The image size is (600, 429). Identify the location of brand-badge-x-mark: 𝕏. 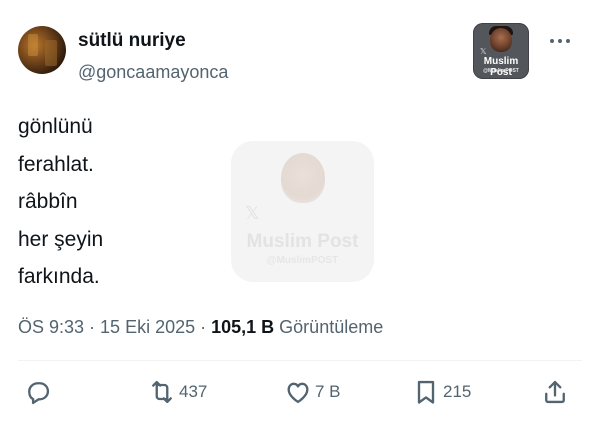
(483, 51).